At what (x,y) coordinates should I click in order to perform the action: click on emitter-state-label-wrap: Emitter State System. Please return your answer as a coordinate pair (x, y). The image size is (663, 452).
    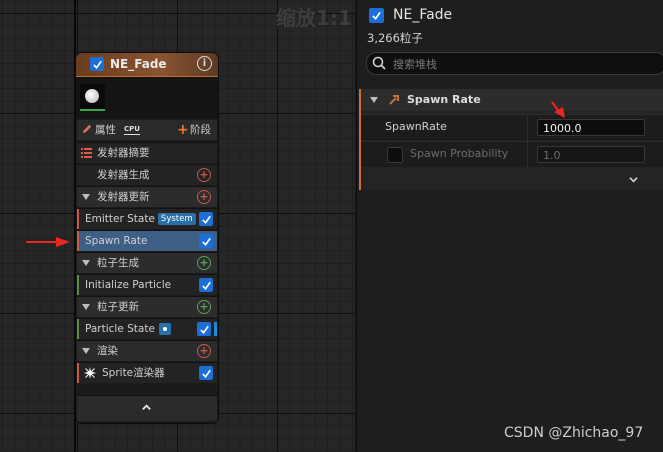
    Looking at the image, I should click on (140, 219).